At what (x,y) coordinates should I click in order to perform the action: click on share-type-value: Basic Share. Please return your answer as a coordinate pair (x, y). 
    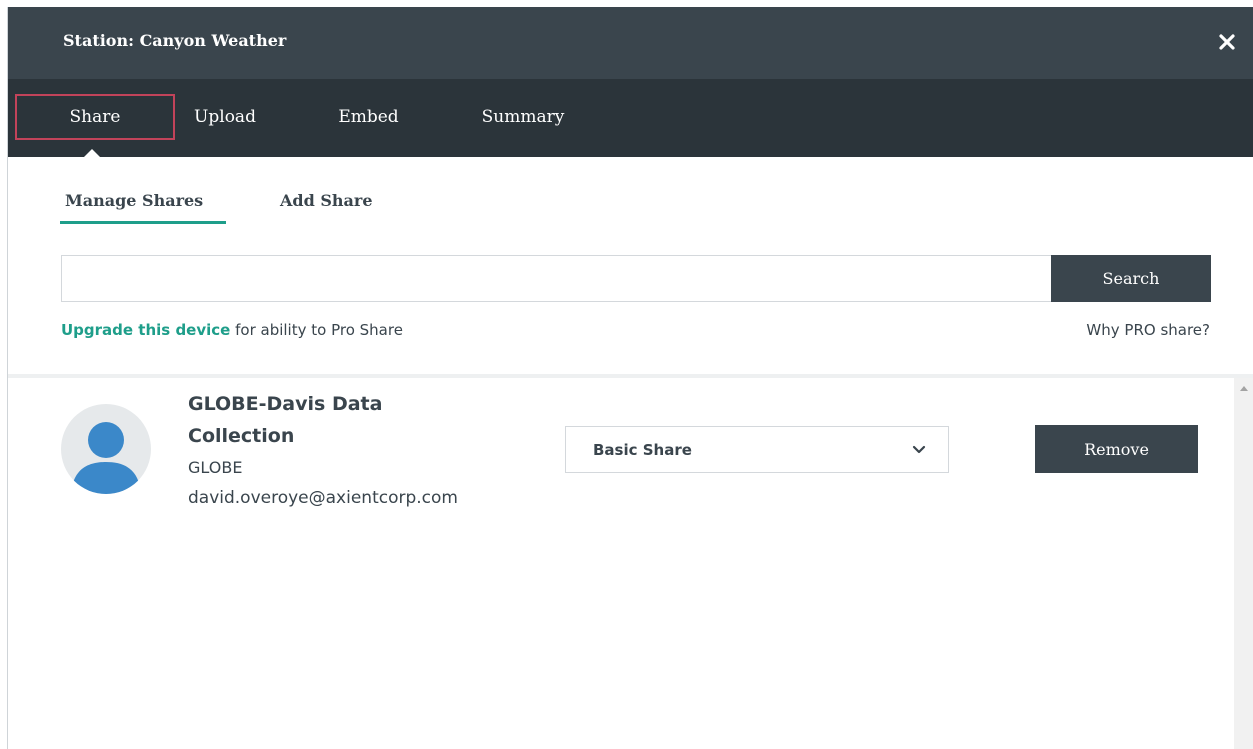
    Looking at the image, I should click on (642, 449).